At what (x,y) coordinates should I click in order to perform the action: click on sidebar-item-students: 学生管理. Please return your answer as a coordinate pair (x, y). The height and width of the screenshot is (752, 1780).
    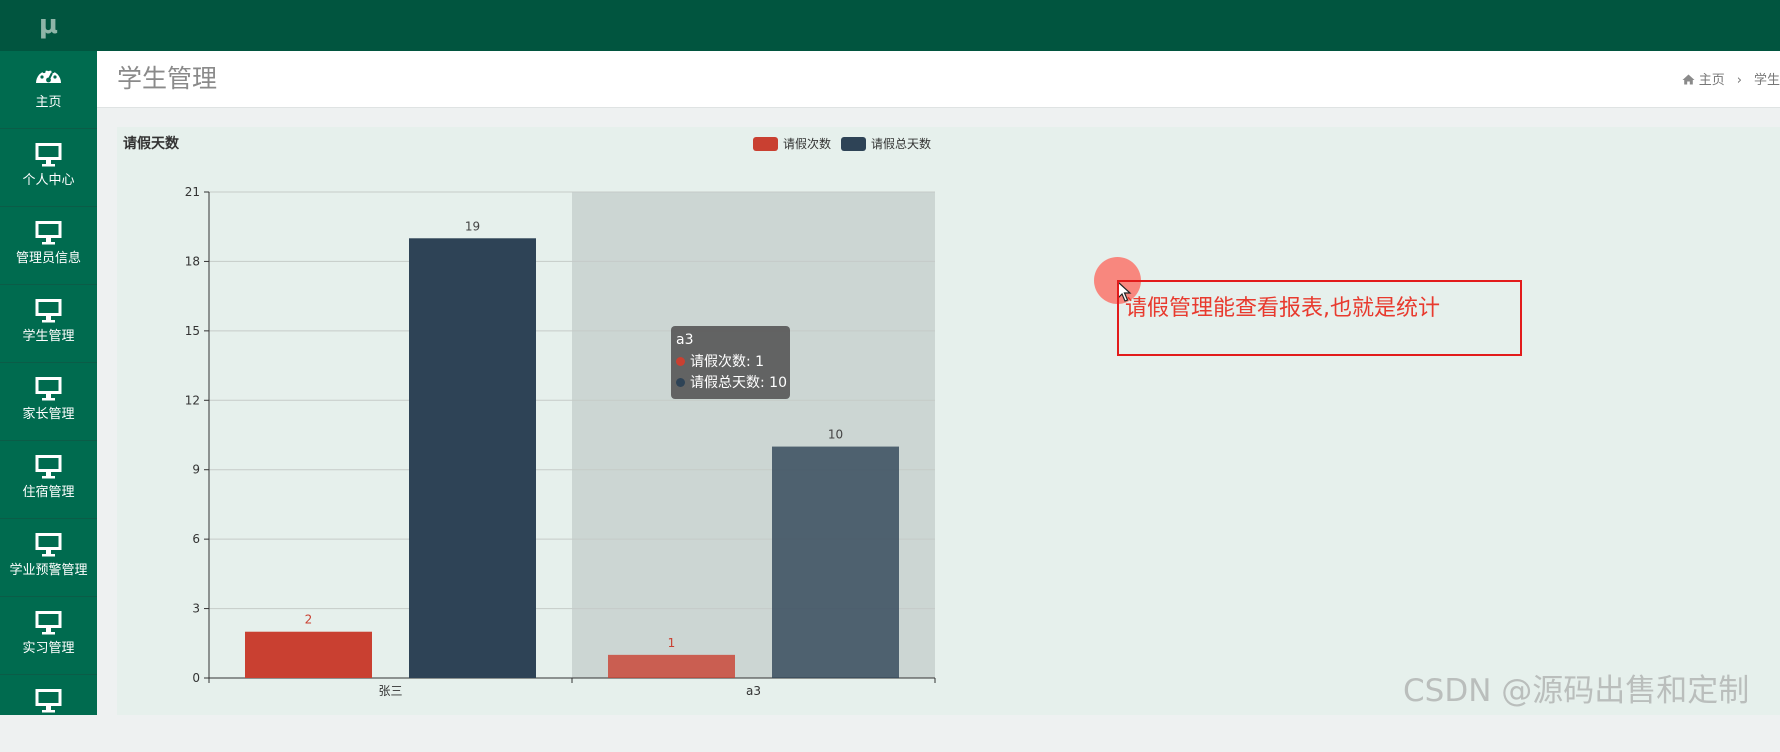
    Looking at the image, I should click on (48, 324).